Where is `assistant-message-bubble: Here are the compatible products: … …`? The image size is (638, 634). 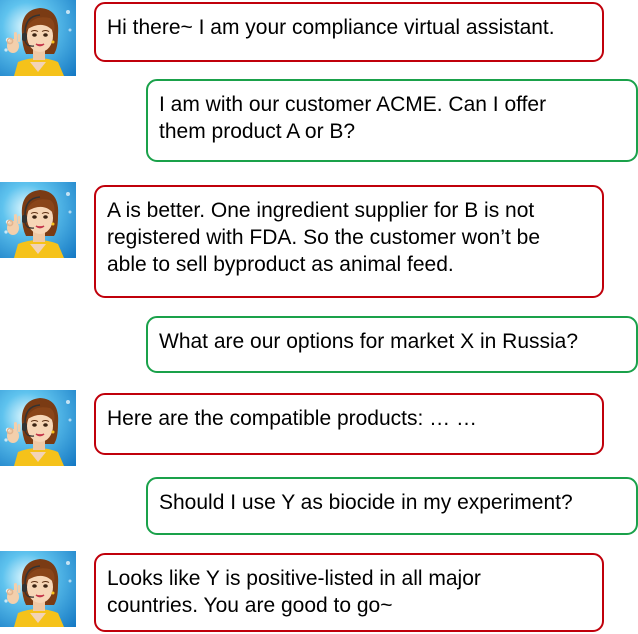
assistant-message-bubble: Here are the compatible products: … … is located at coordinates (349, 424).